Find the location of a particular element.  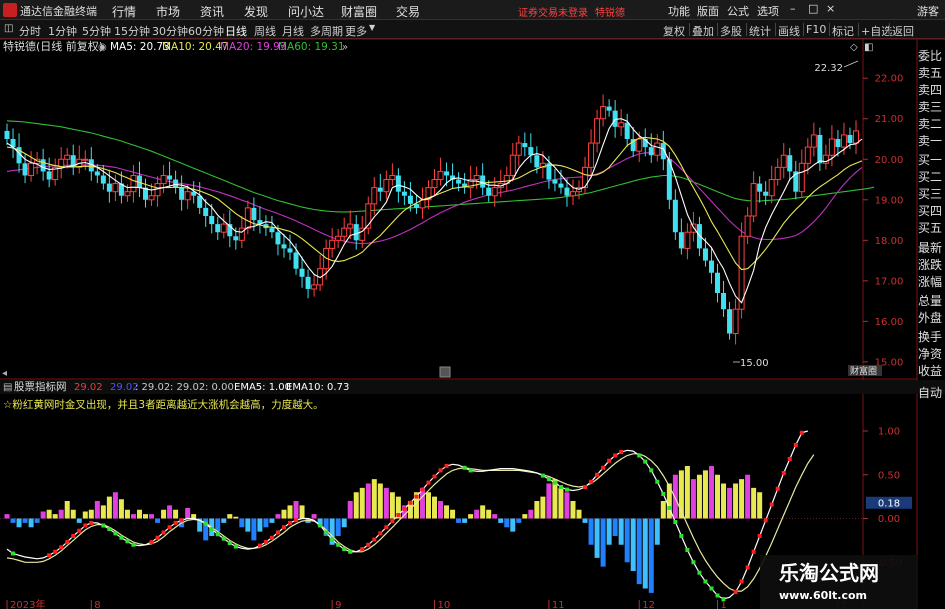

date-tick-label: 10 is located at coordinates (444, 604).